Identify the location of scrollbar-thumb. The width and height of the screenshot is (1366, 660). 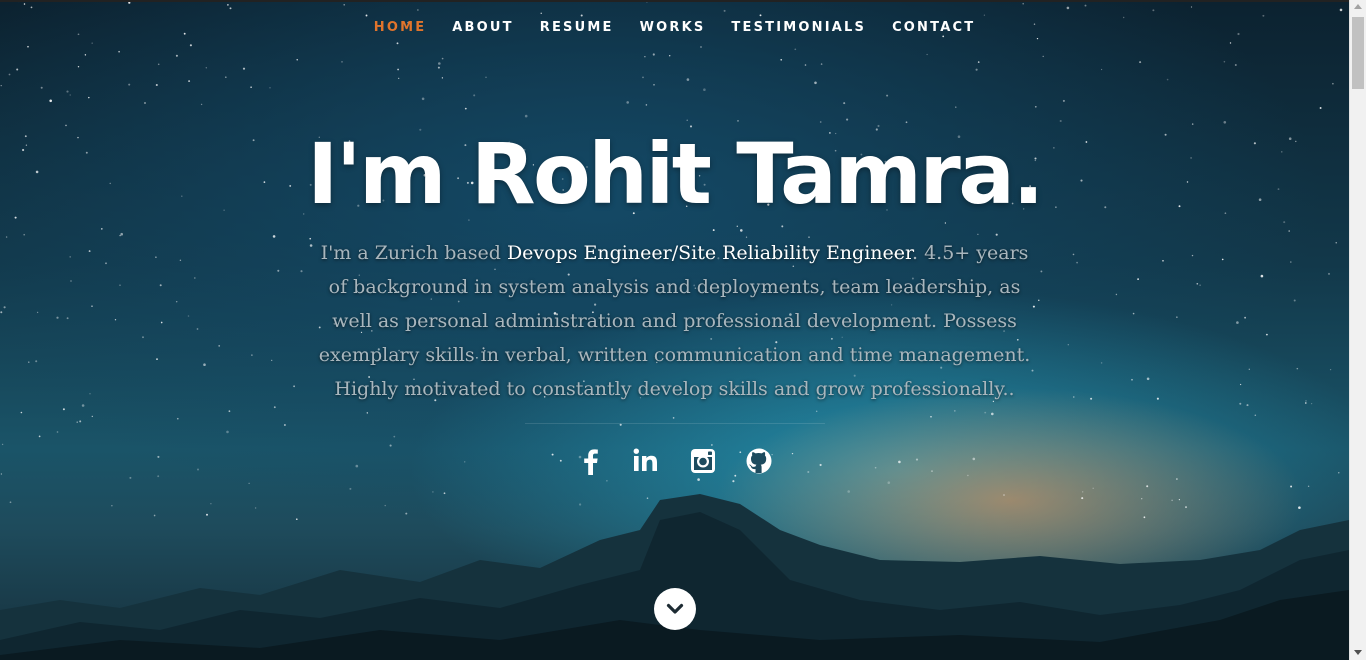
(1358, 53).